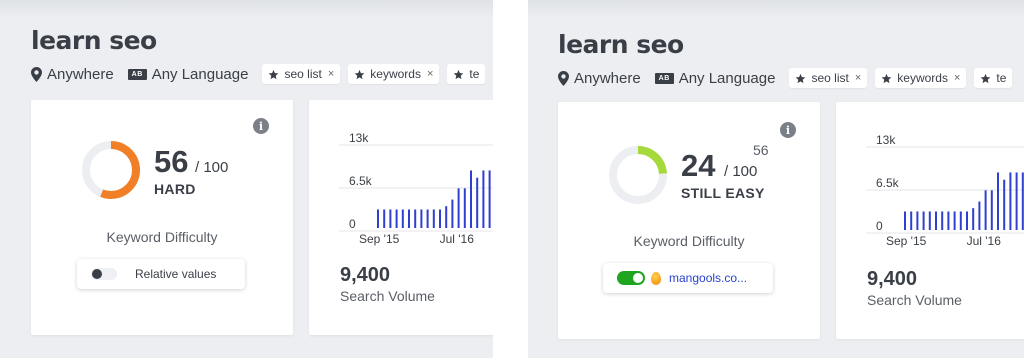 The height and width of the screenshot is (358, 1024). I want to click on keyword-difficulty-title: Keyword Difficulty, so click(162, 237).